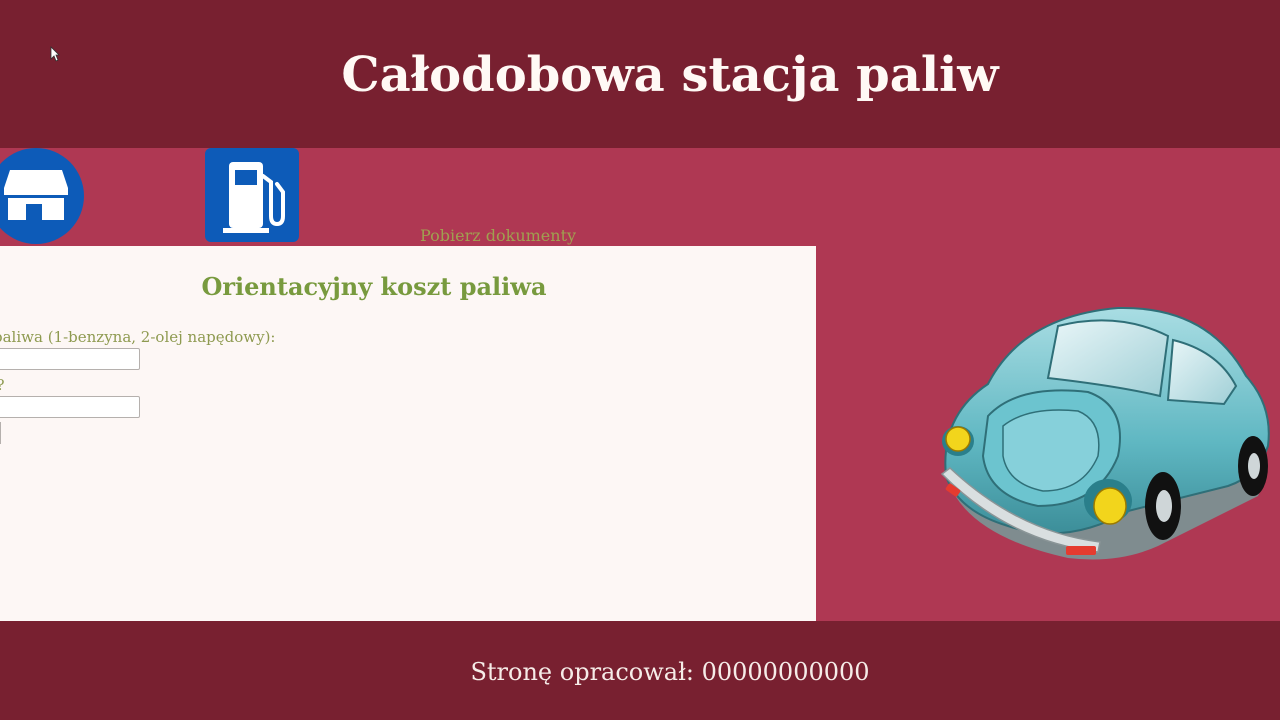 The image size is (1280, 720). What do you see at coordinates (1105, 433) in the screenshot?
I see `car-icon` at bounding box center [1105, 433].